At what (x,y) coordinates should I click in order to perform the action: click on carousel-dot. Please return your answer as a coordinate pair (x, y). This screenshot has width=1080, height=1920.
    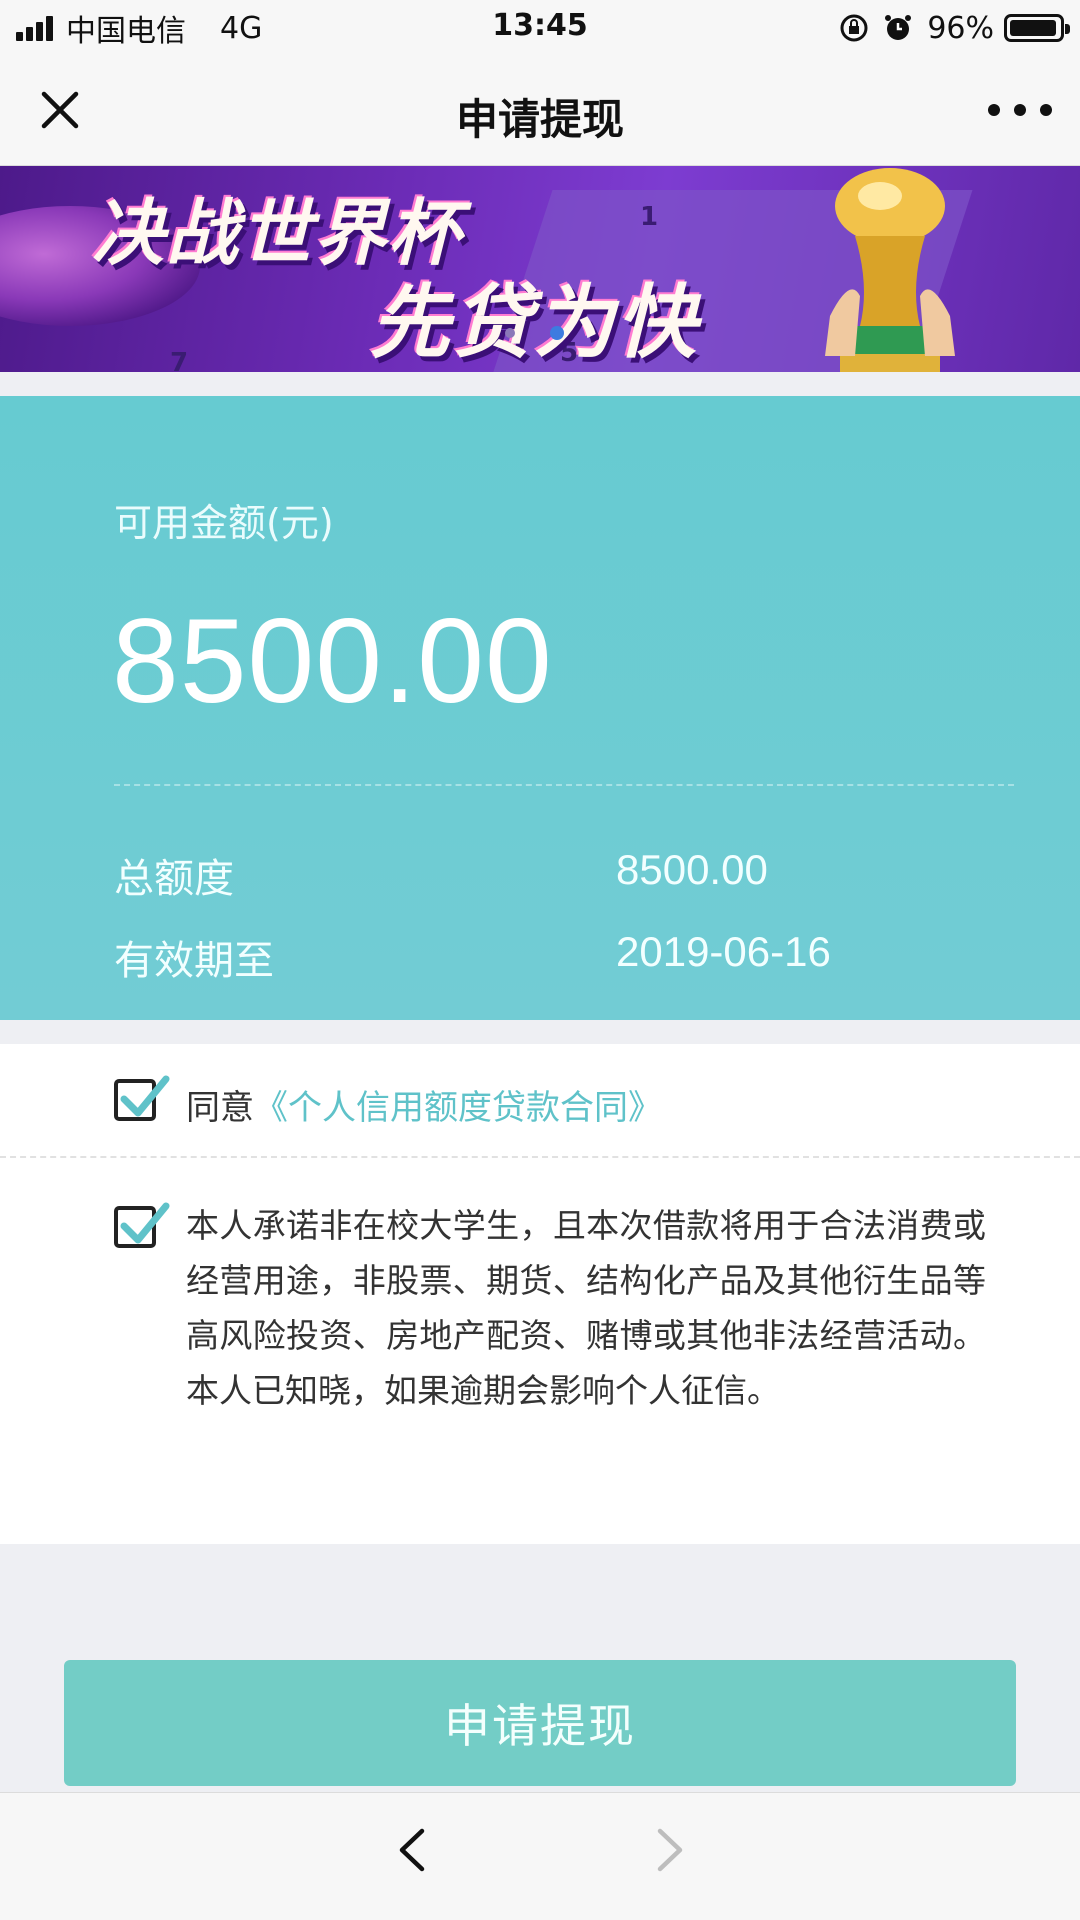
    Looking at the image, I should click on (510, 333).